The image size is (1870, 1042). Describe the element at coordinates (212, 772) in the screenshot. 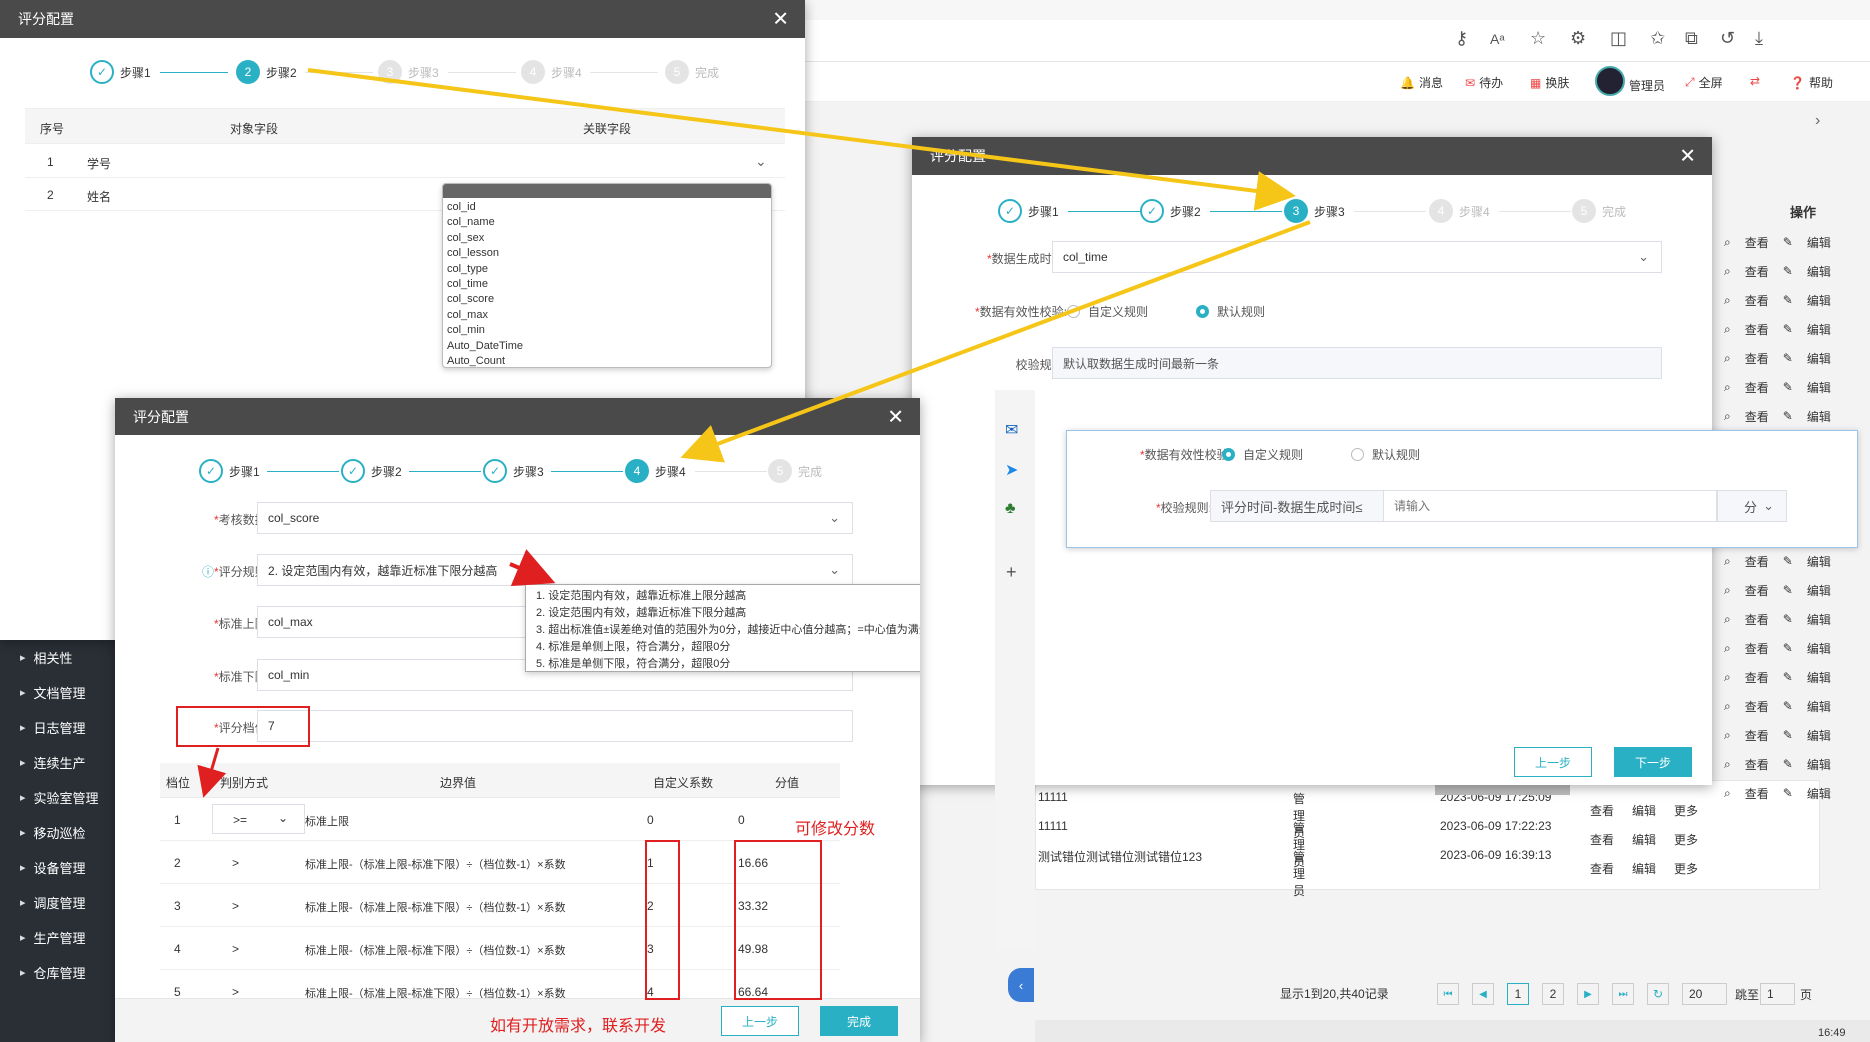

I see `arrow-levels` at that location.